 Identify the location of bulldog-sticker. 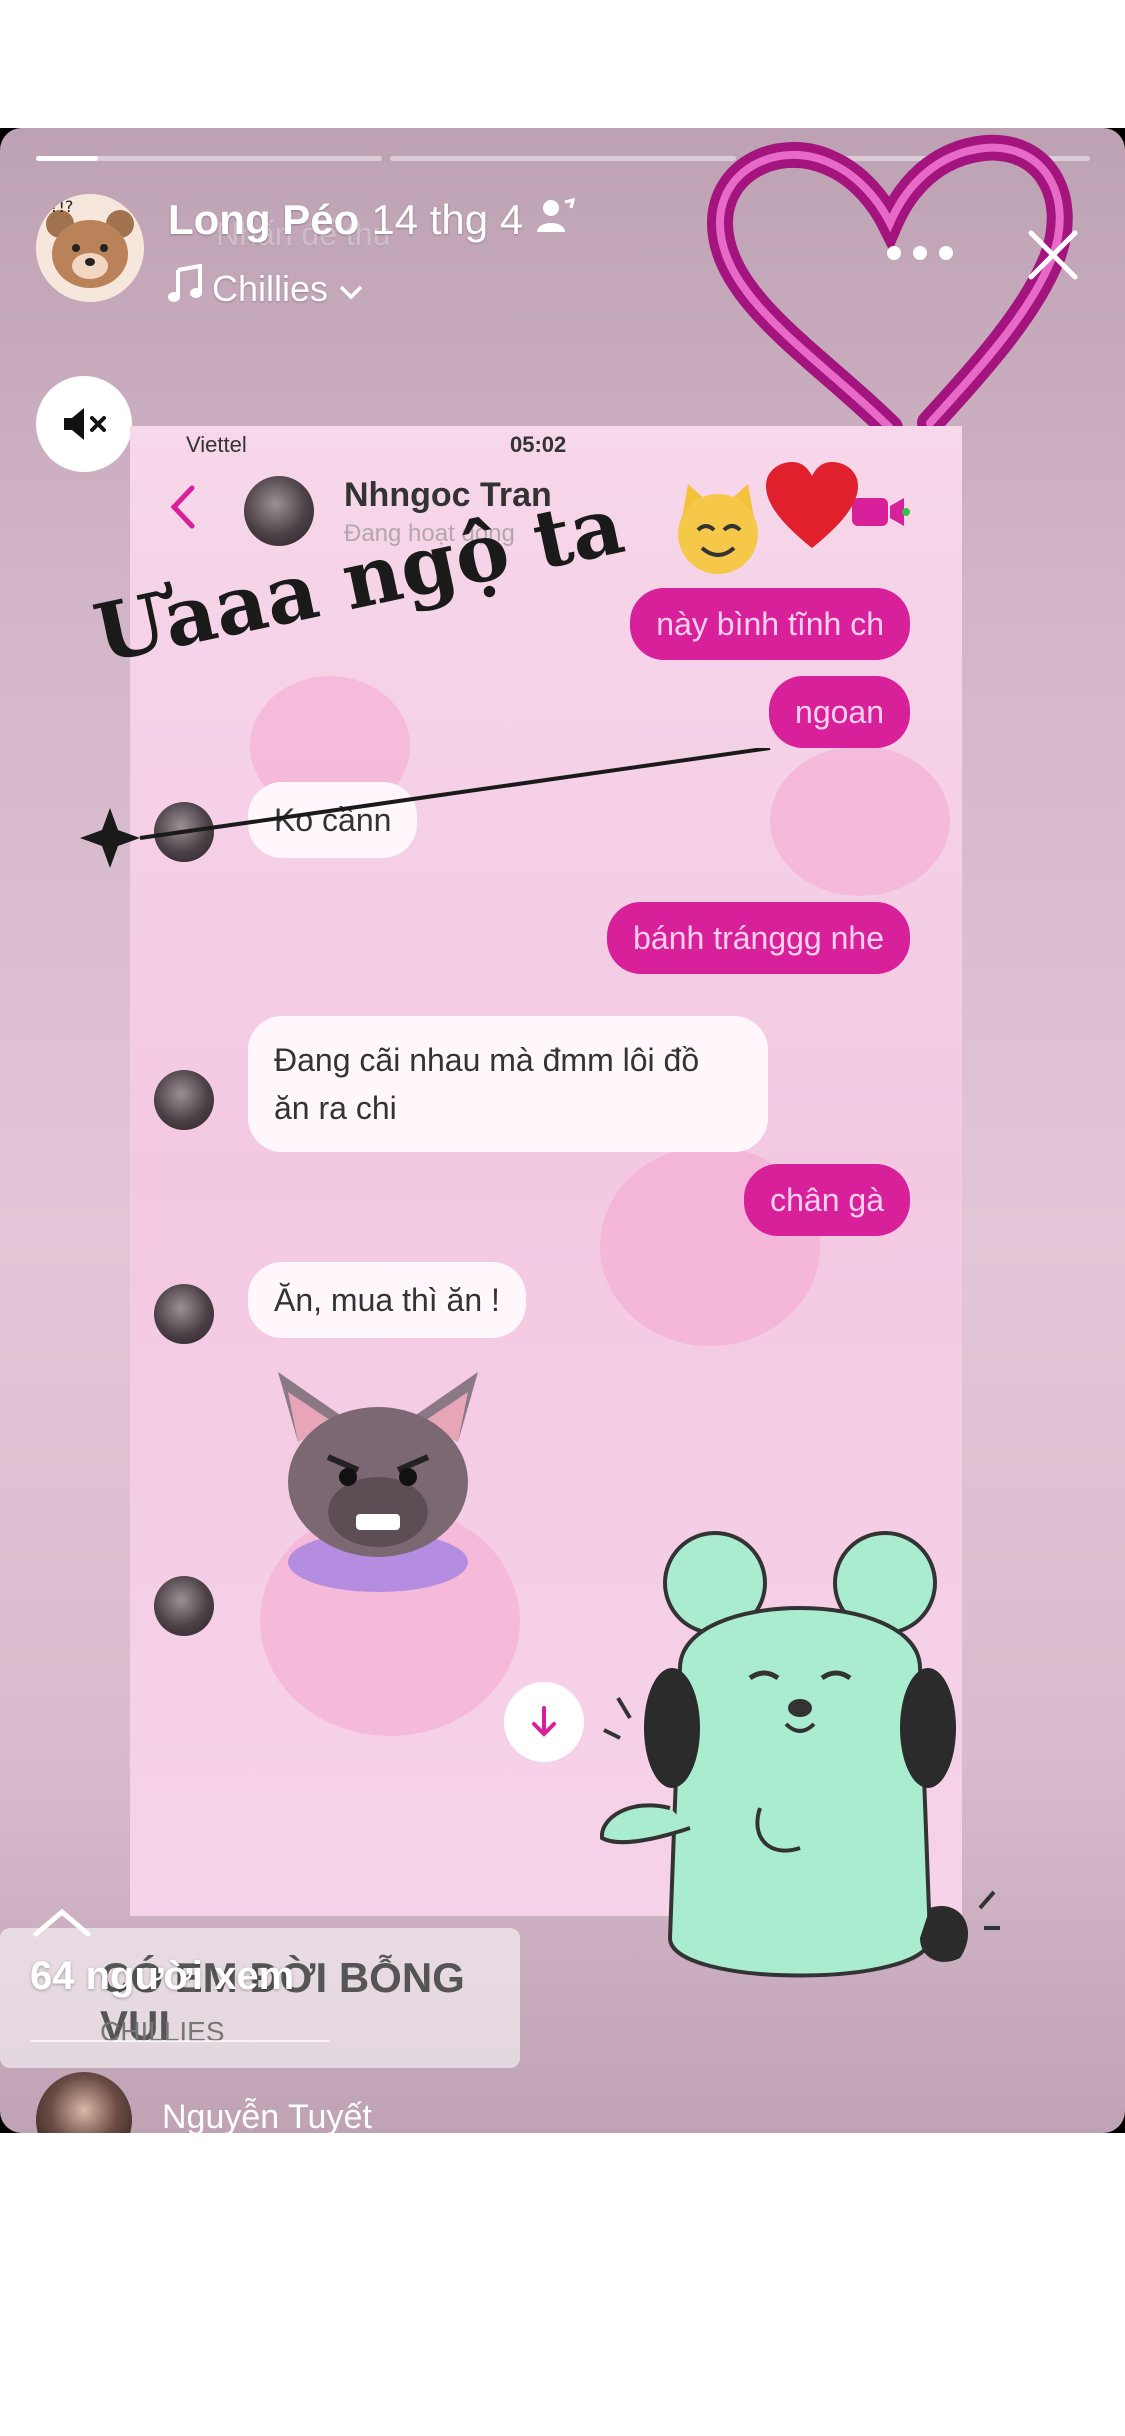
(378, 1482).